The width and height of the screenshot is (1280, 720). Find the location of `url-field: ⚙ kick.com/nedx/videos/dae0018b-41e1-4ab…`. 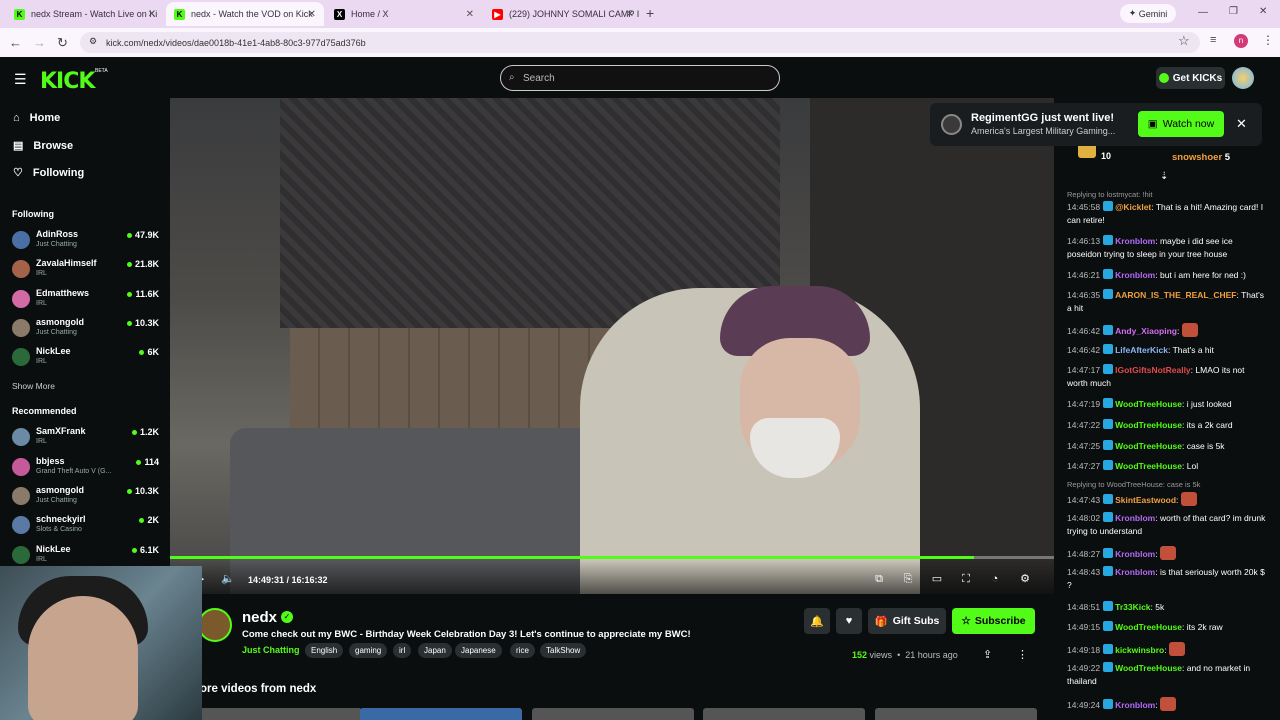

url-field: ⚙ kick.com/nedx/videos/dae0018b-41e1-4ab… is located at coordinates (640, 42).